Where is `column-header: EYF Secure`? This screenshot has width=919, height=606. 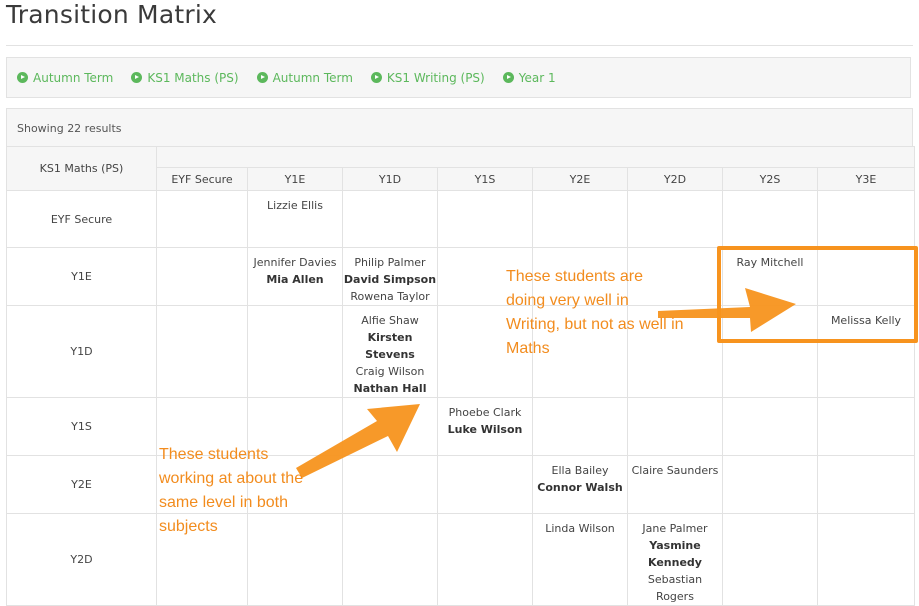 column-header: EYF Secure is located at coordinates (202, 179).